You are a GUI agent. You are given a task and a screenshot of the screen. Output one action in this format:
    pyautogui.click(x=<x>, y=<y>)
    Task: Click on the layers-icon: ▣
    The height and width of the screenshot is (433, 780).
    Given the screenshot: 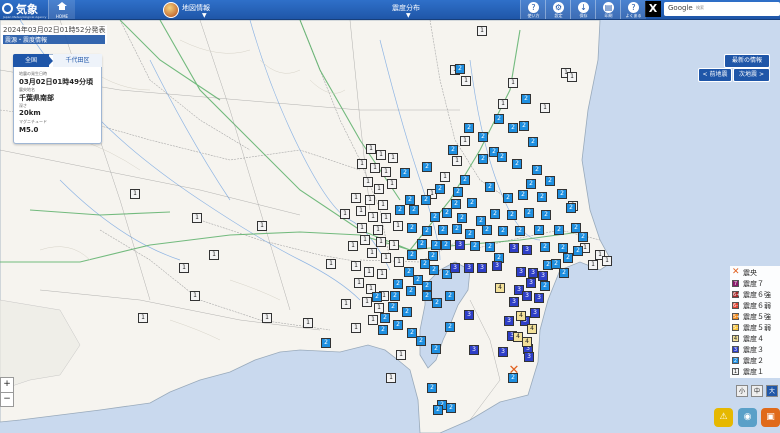 What is the action you would take?
    pyautogui.click(x=770, y=417)
    